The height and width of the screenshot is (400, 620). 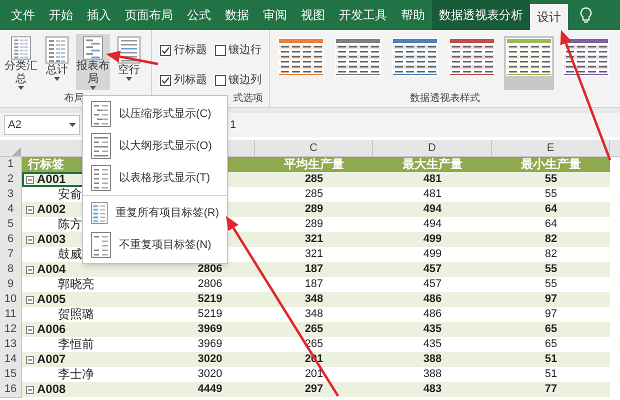 What do you see at coordinates (210, 389) in the screenshot?
I see `table-cell: 4449` at bounding box center [210, 389].